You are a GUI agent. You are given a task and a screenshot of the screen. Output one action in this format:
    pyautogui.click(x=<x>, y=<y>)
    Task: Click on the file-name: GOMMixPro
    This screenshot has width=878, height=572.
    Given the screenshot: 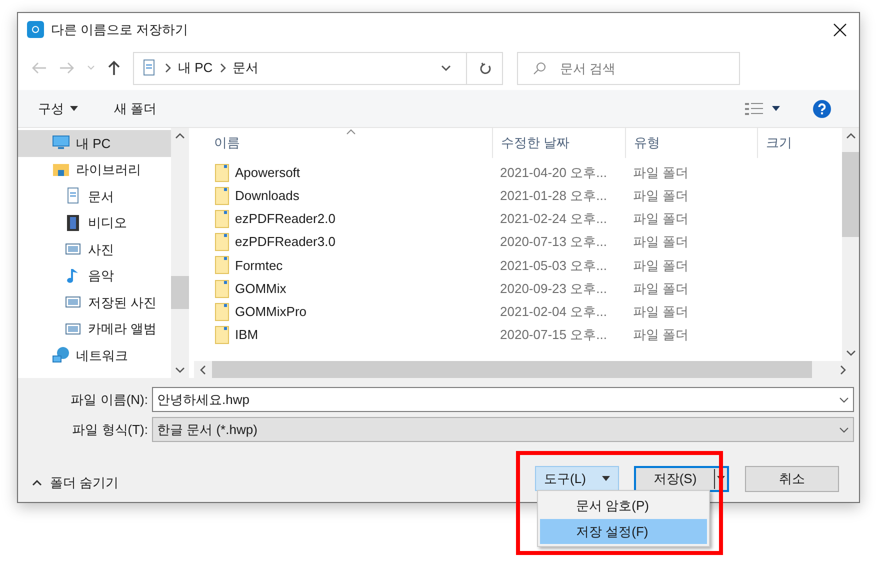 What is the action you would take?
    pyautogui.click(x=270, y=311)
    